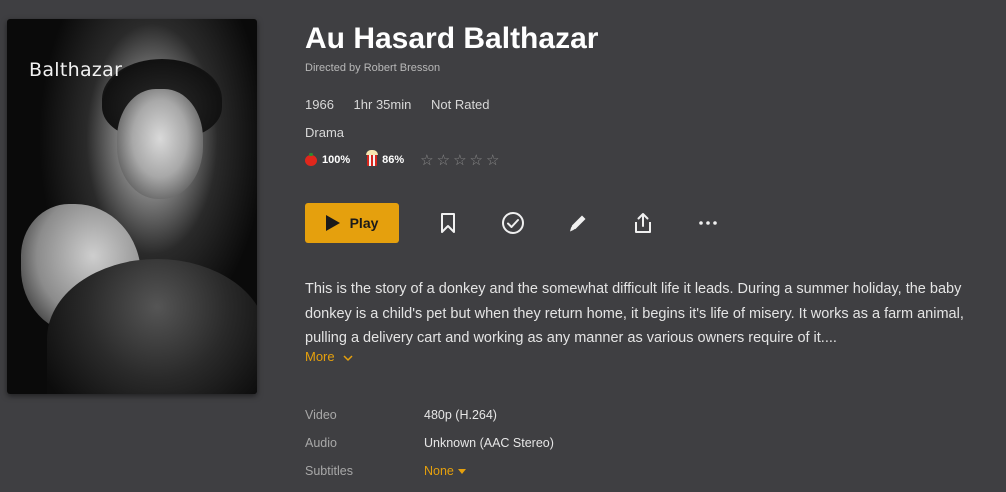 The width and height of the screenshot is (1006, 492). I want to click on popcorn-icon, so click(372, 158).